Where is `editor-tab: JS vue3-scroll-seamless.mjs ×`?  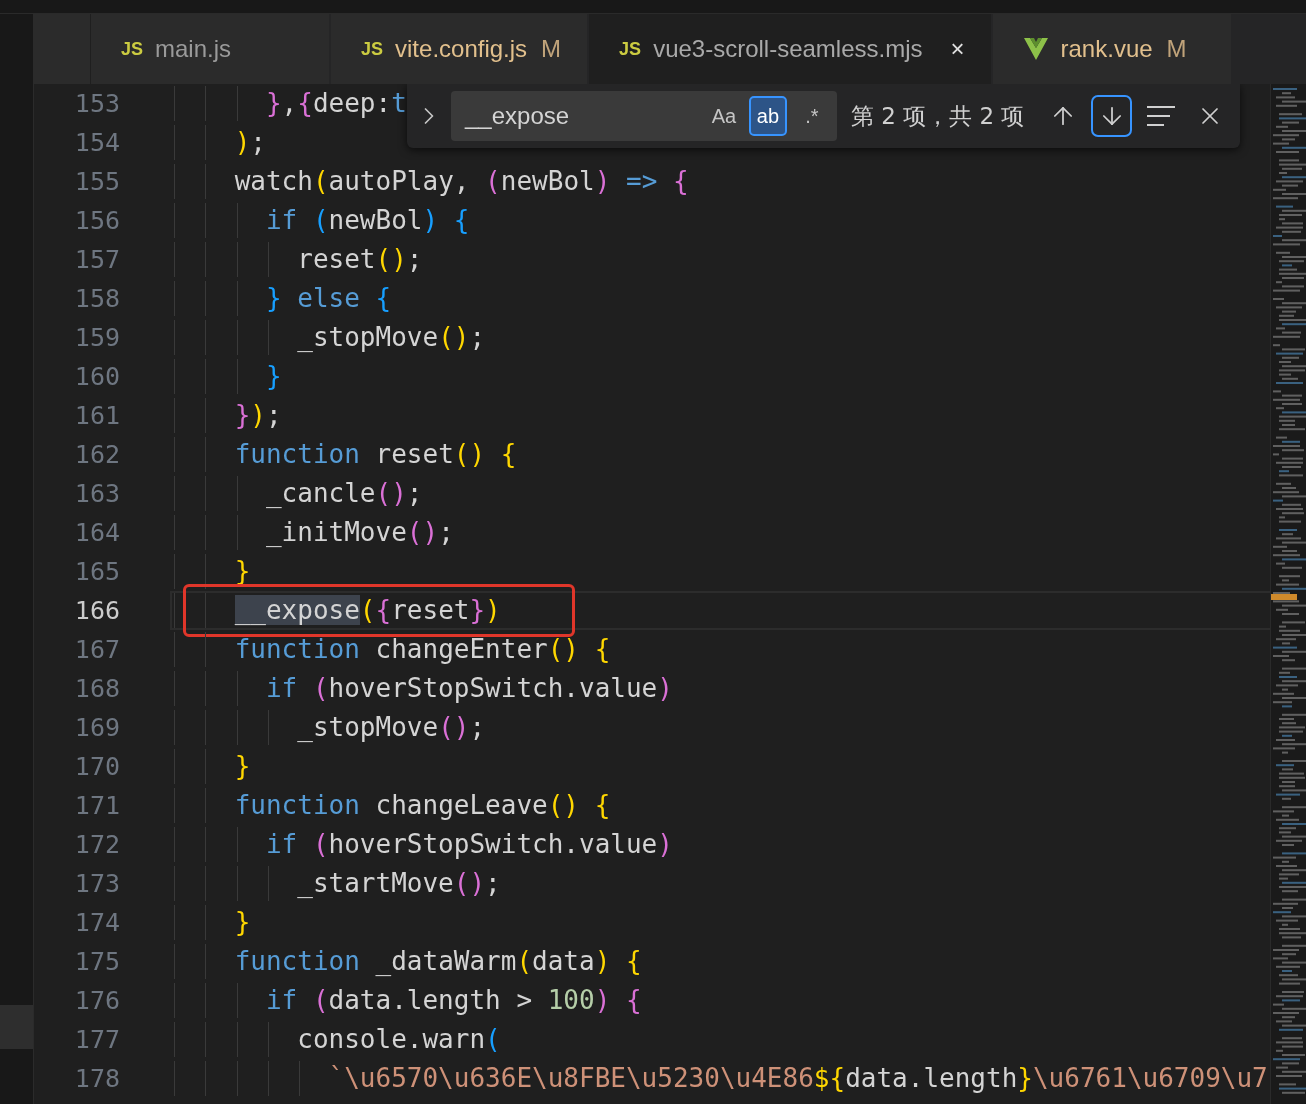
editor-tab: JS vue3-scroll-seamless.mjs × is located at coordinates (790, 49).